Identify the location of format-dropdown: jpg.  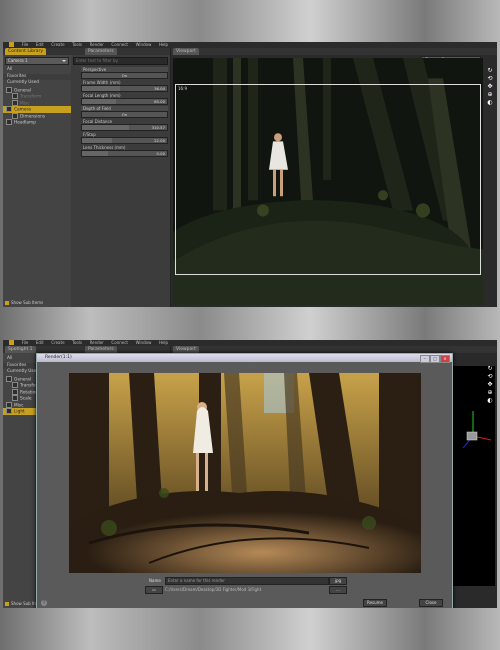
(338, 581).